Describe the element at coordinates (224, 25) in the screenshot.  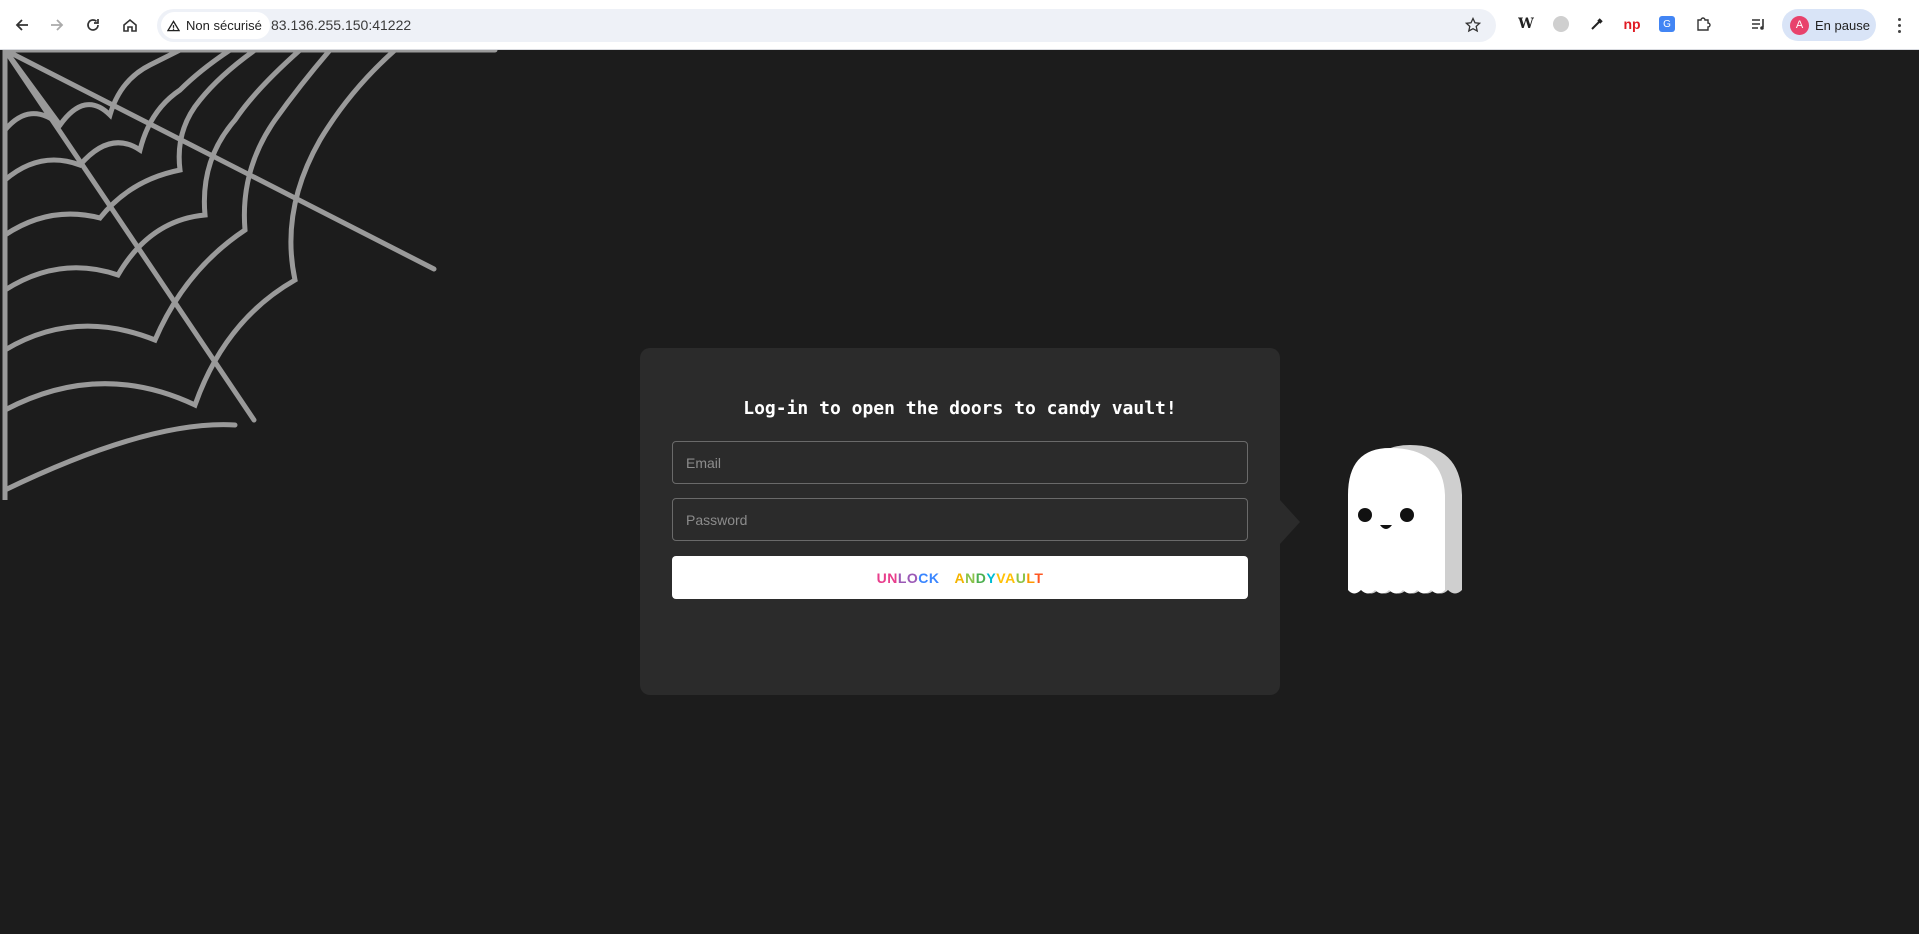
I see `security-label: Non sécurisé` at that location.